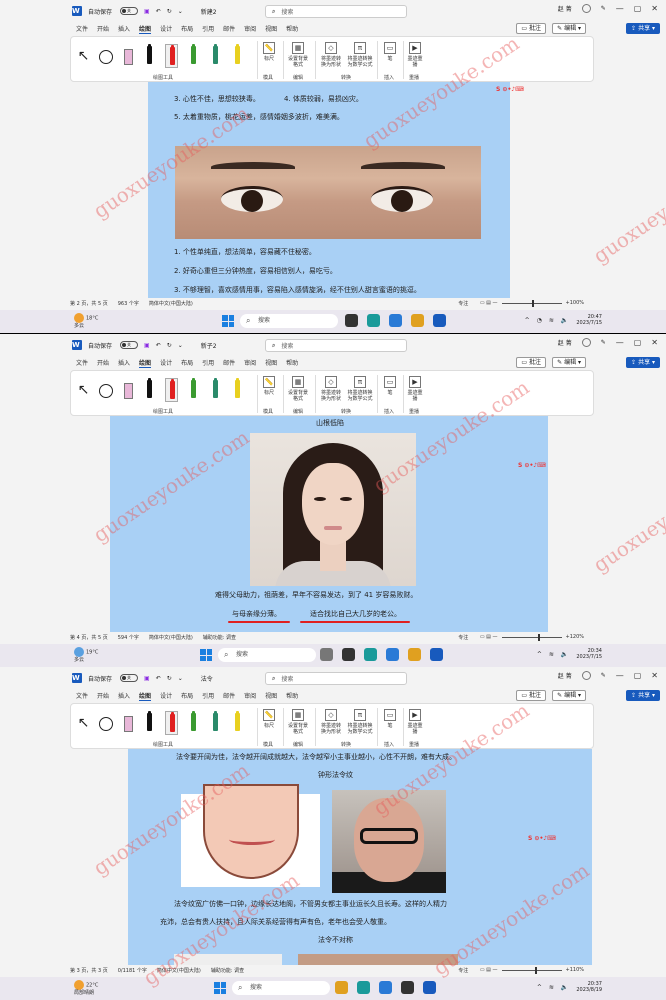  I want to click on edge-icon, so click(370, 654).